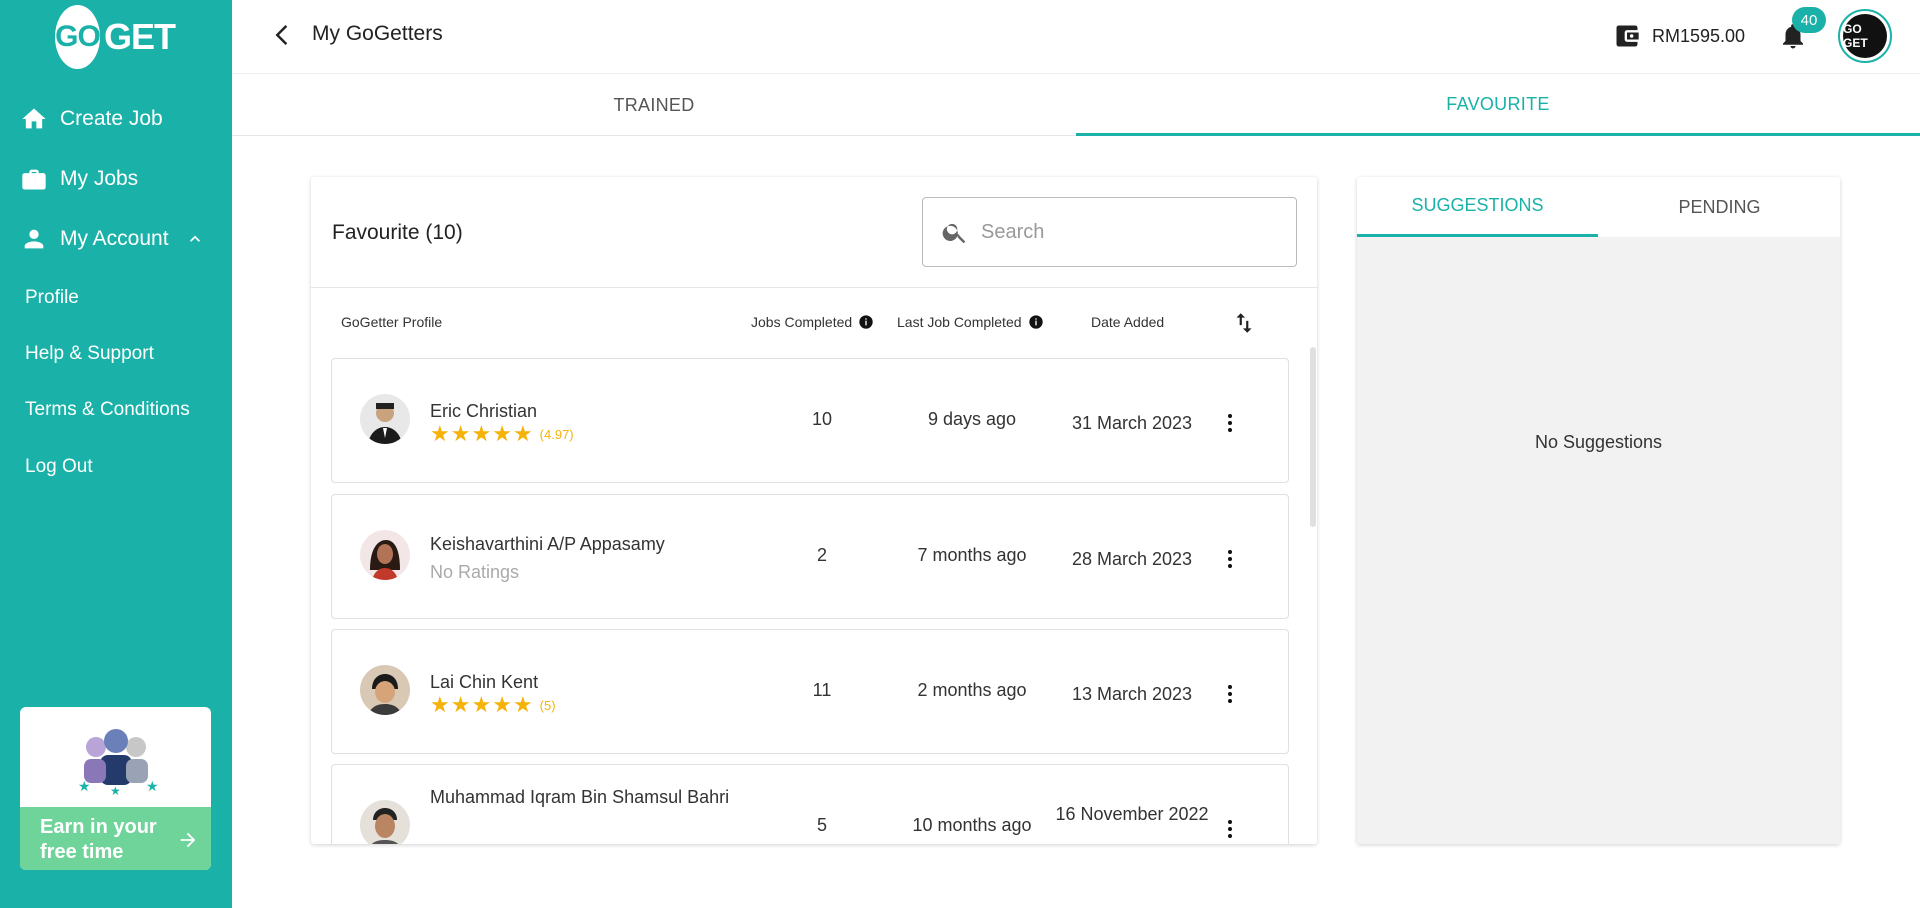 The image size is (1920, 908). Describe the element at coordinates (52, 298) in the screenshot. I see `sidebar-item-profile: Profile` at that location.